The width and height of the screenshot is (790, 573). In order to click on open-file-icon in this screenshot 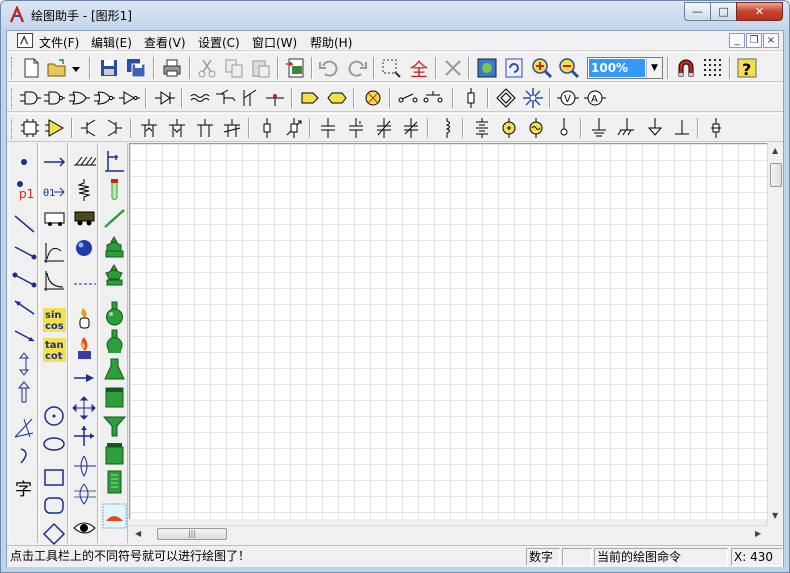, I will do `click(57, 68)`.